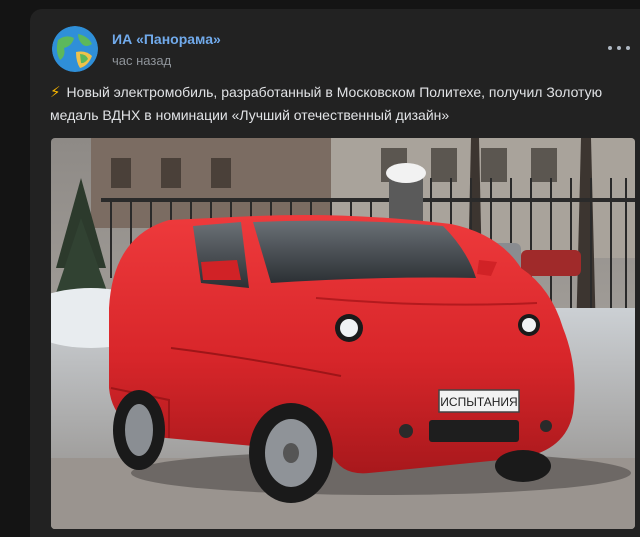 This screenshot has width=640, height=537. Describe the element at coordinates (166, 39) in the screenshot. I see `author-name: ИА «Панорама»` at that location.